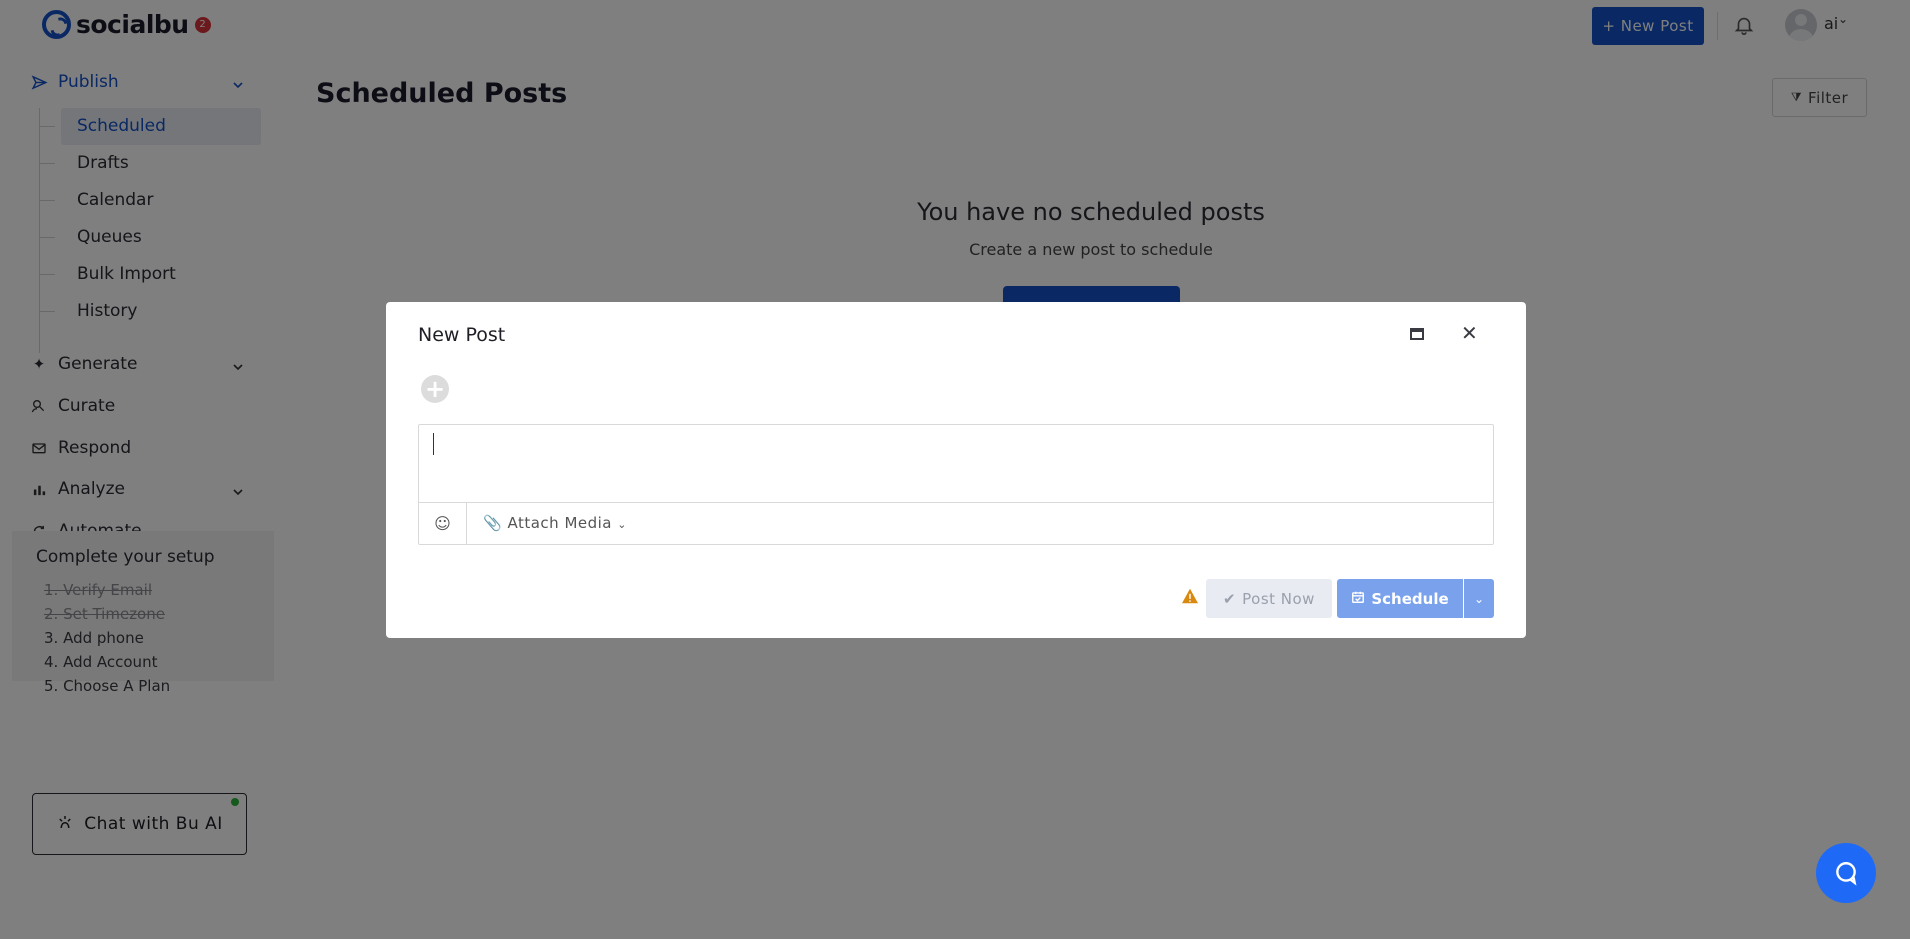 The image size is (1910, 939). I want to click on paperclip-icon: 📎, so click(493, 523).